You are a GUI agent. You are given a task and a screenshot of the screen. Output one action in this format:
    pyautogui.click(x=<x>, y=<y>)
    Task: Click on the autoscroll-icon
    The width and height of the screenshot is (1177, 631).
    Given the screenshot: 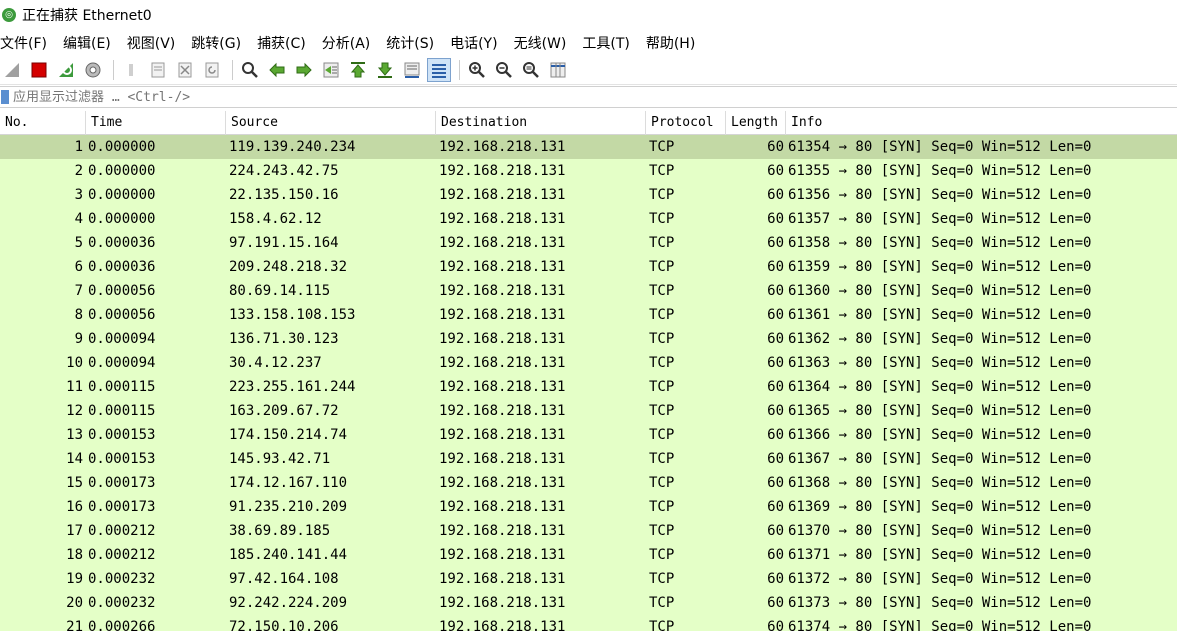 What is the action you would take?
    pyautogui.click(x=412, y=70)
    